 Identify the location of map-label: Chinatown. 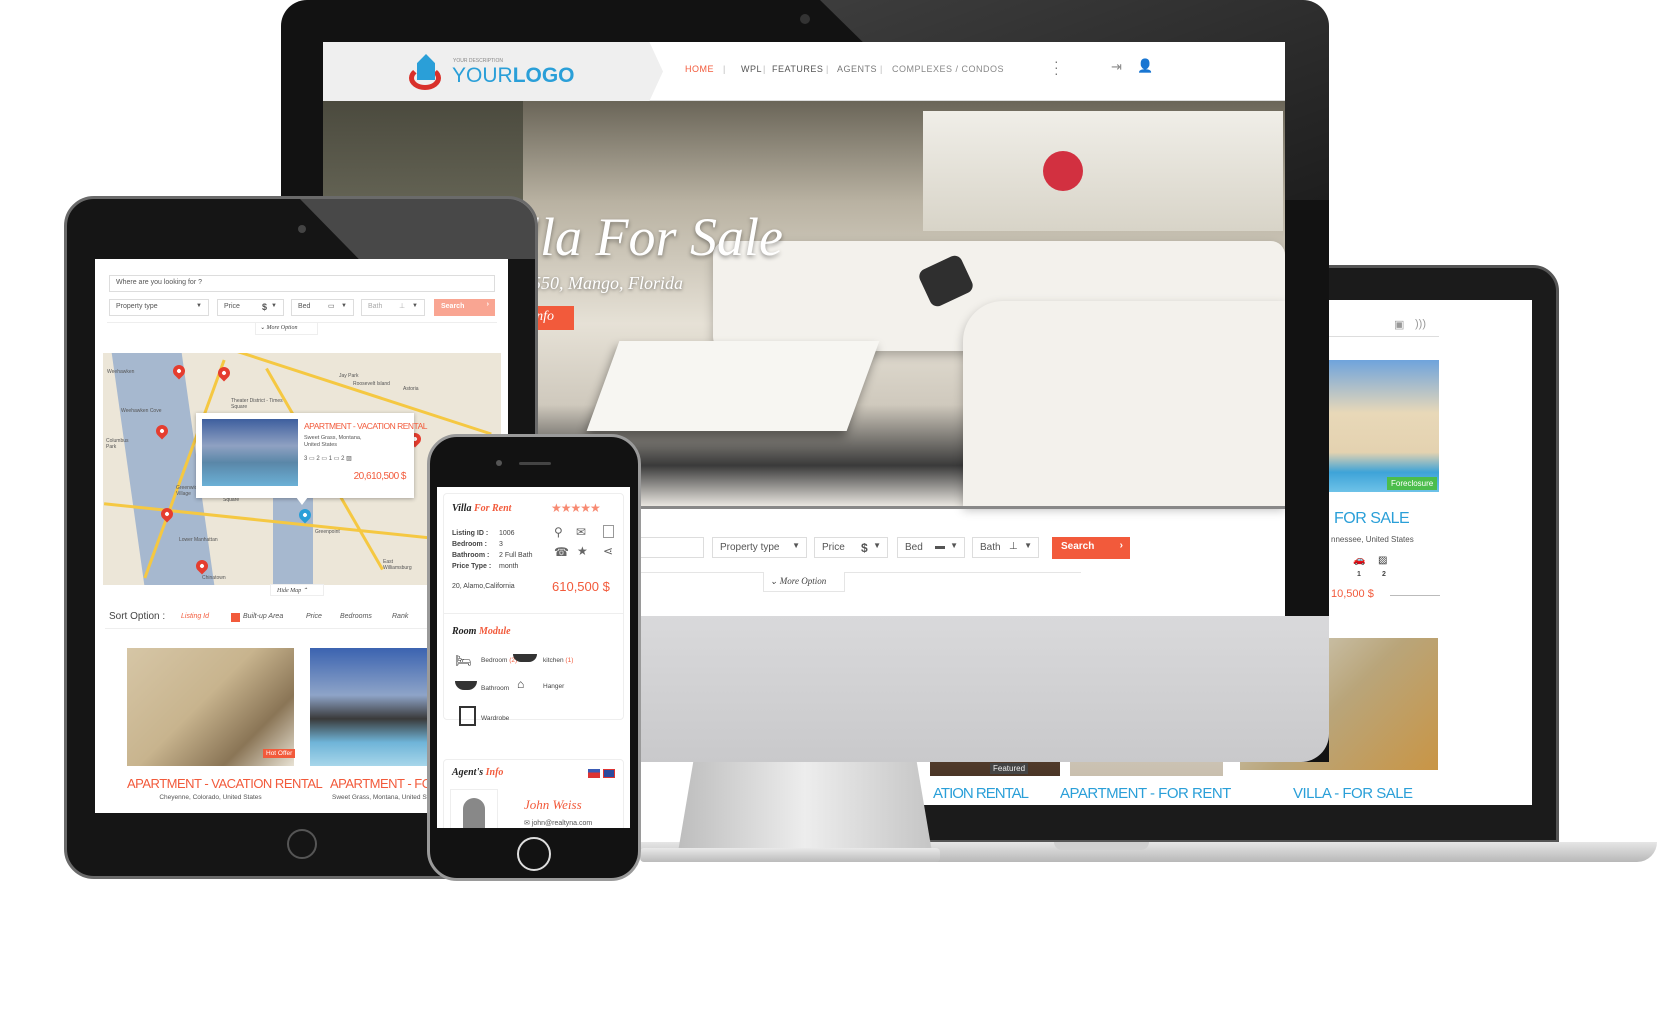
(214, 578).